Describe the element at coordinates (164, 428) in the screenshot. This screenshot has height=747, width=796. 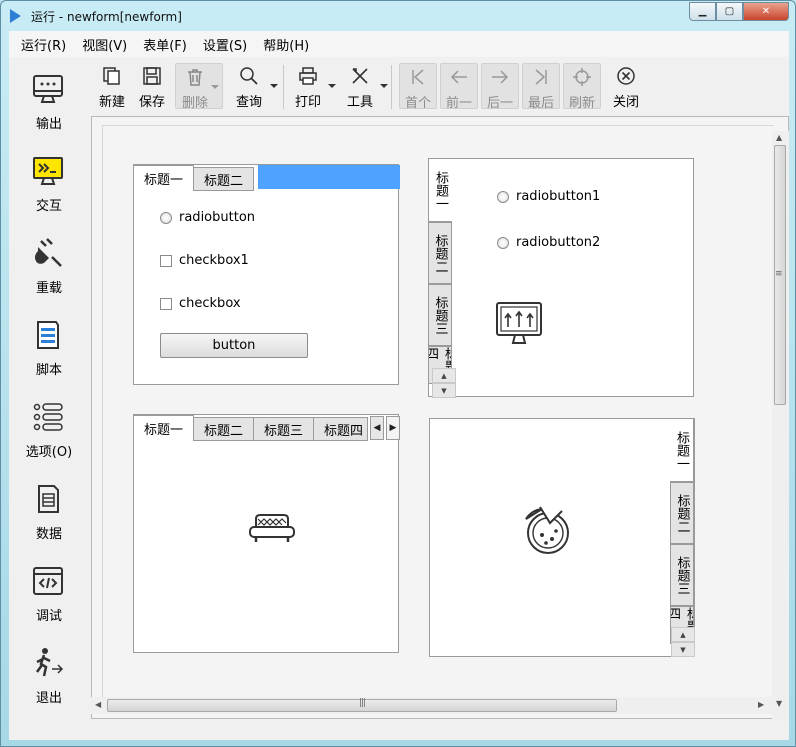
I see `panel3-tab-1: 标题一` at that location.